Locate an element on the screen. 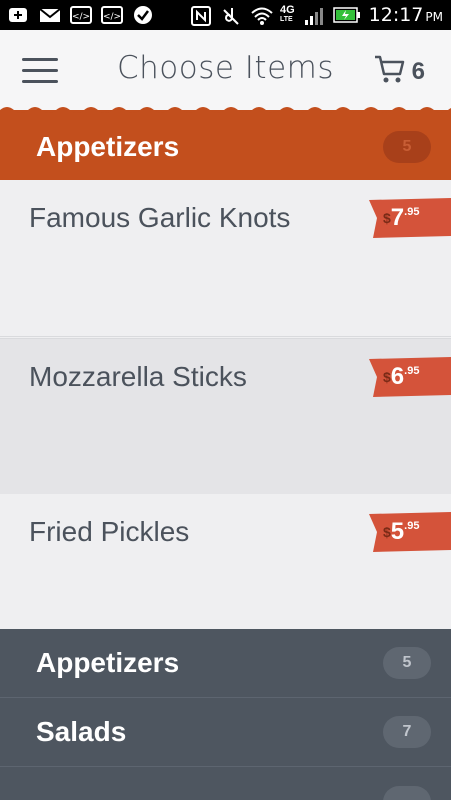  network-type: 4G LTE is located at coordinates (287, 14).